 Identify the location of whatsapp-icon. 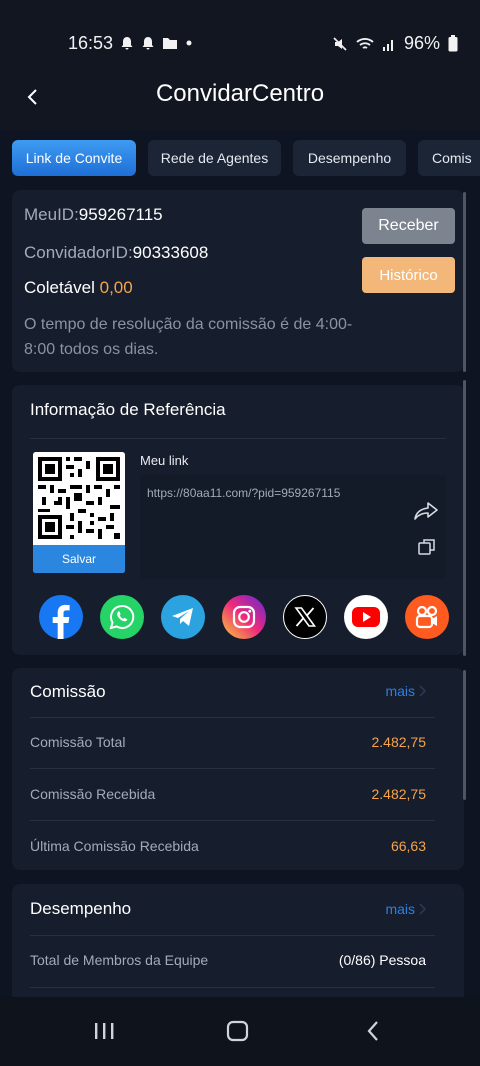
(122, 617).